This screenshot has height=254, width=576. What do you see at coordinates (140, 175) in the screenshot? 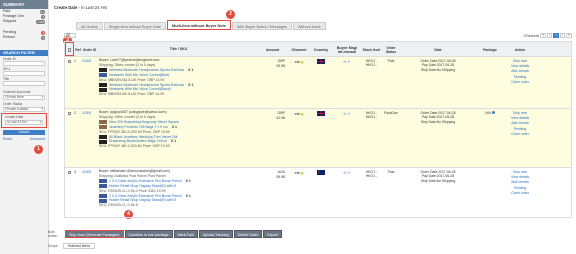
I see `shipping-method: Australia Post Parcel Post Parcel` at bounding box center [140, 175].